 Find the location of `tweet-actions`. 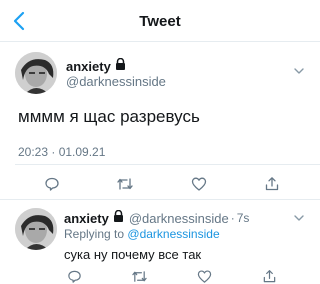

tweet-actions is located at coordinates (162, 184).